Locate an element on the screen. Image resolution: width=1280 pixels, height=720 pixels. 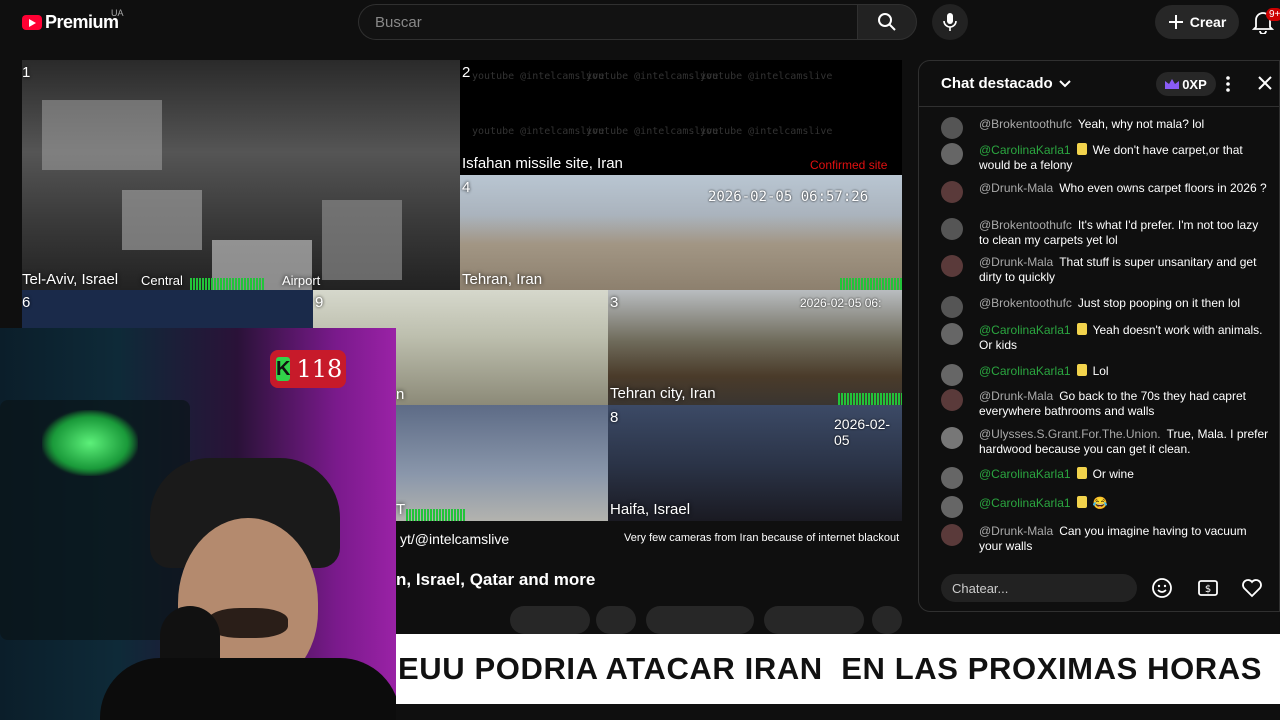
video-title: n, Israel, Qatar and more is located at coordinates (496, 579).